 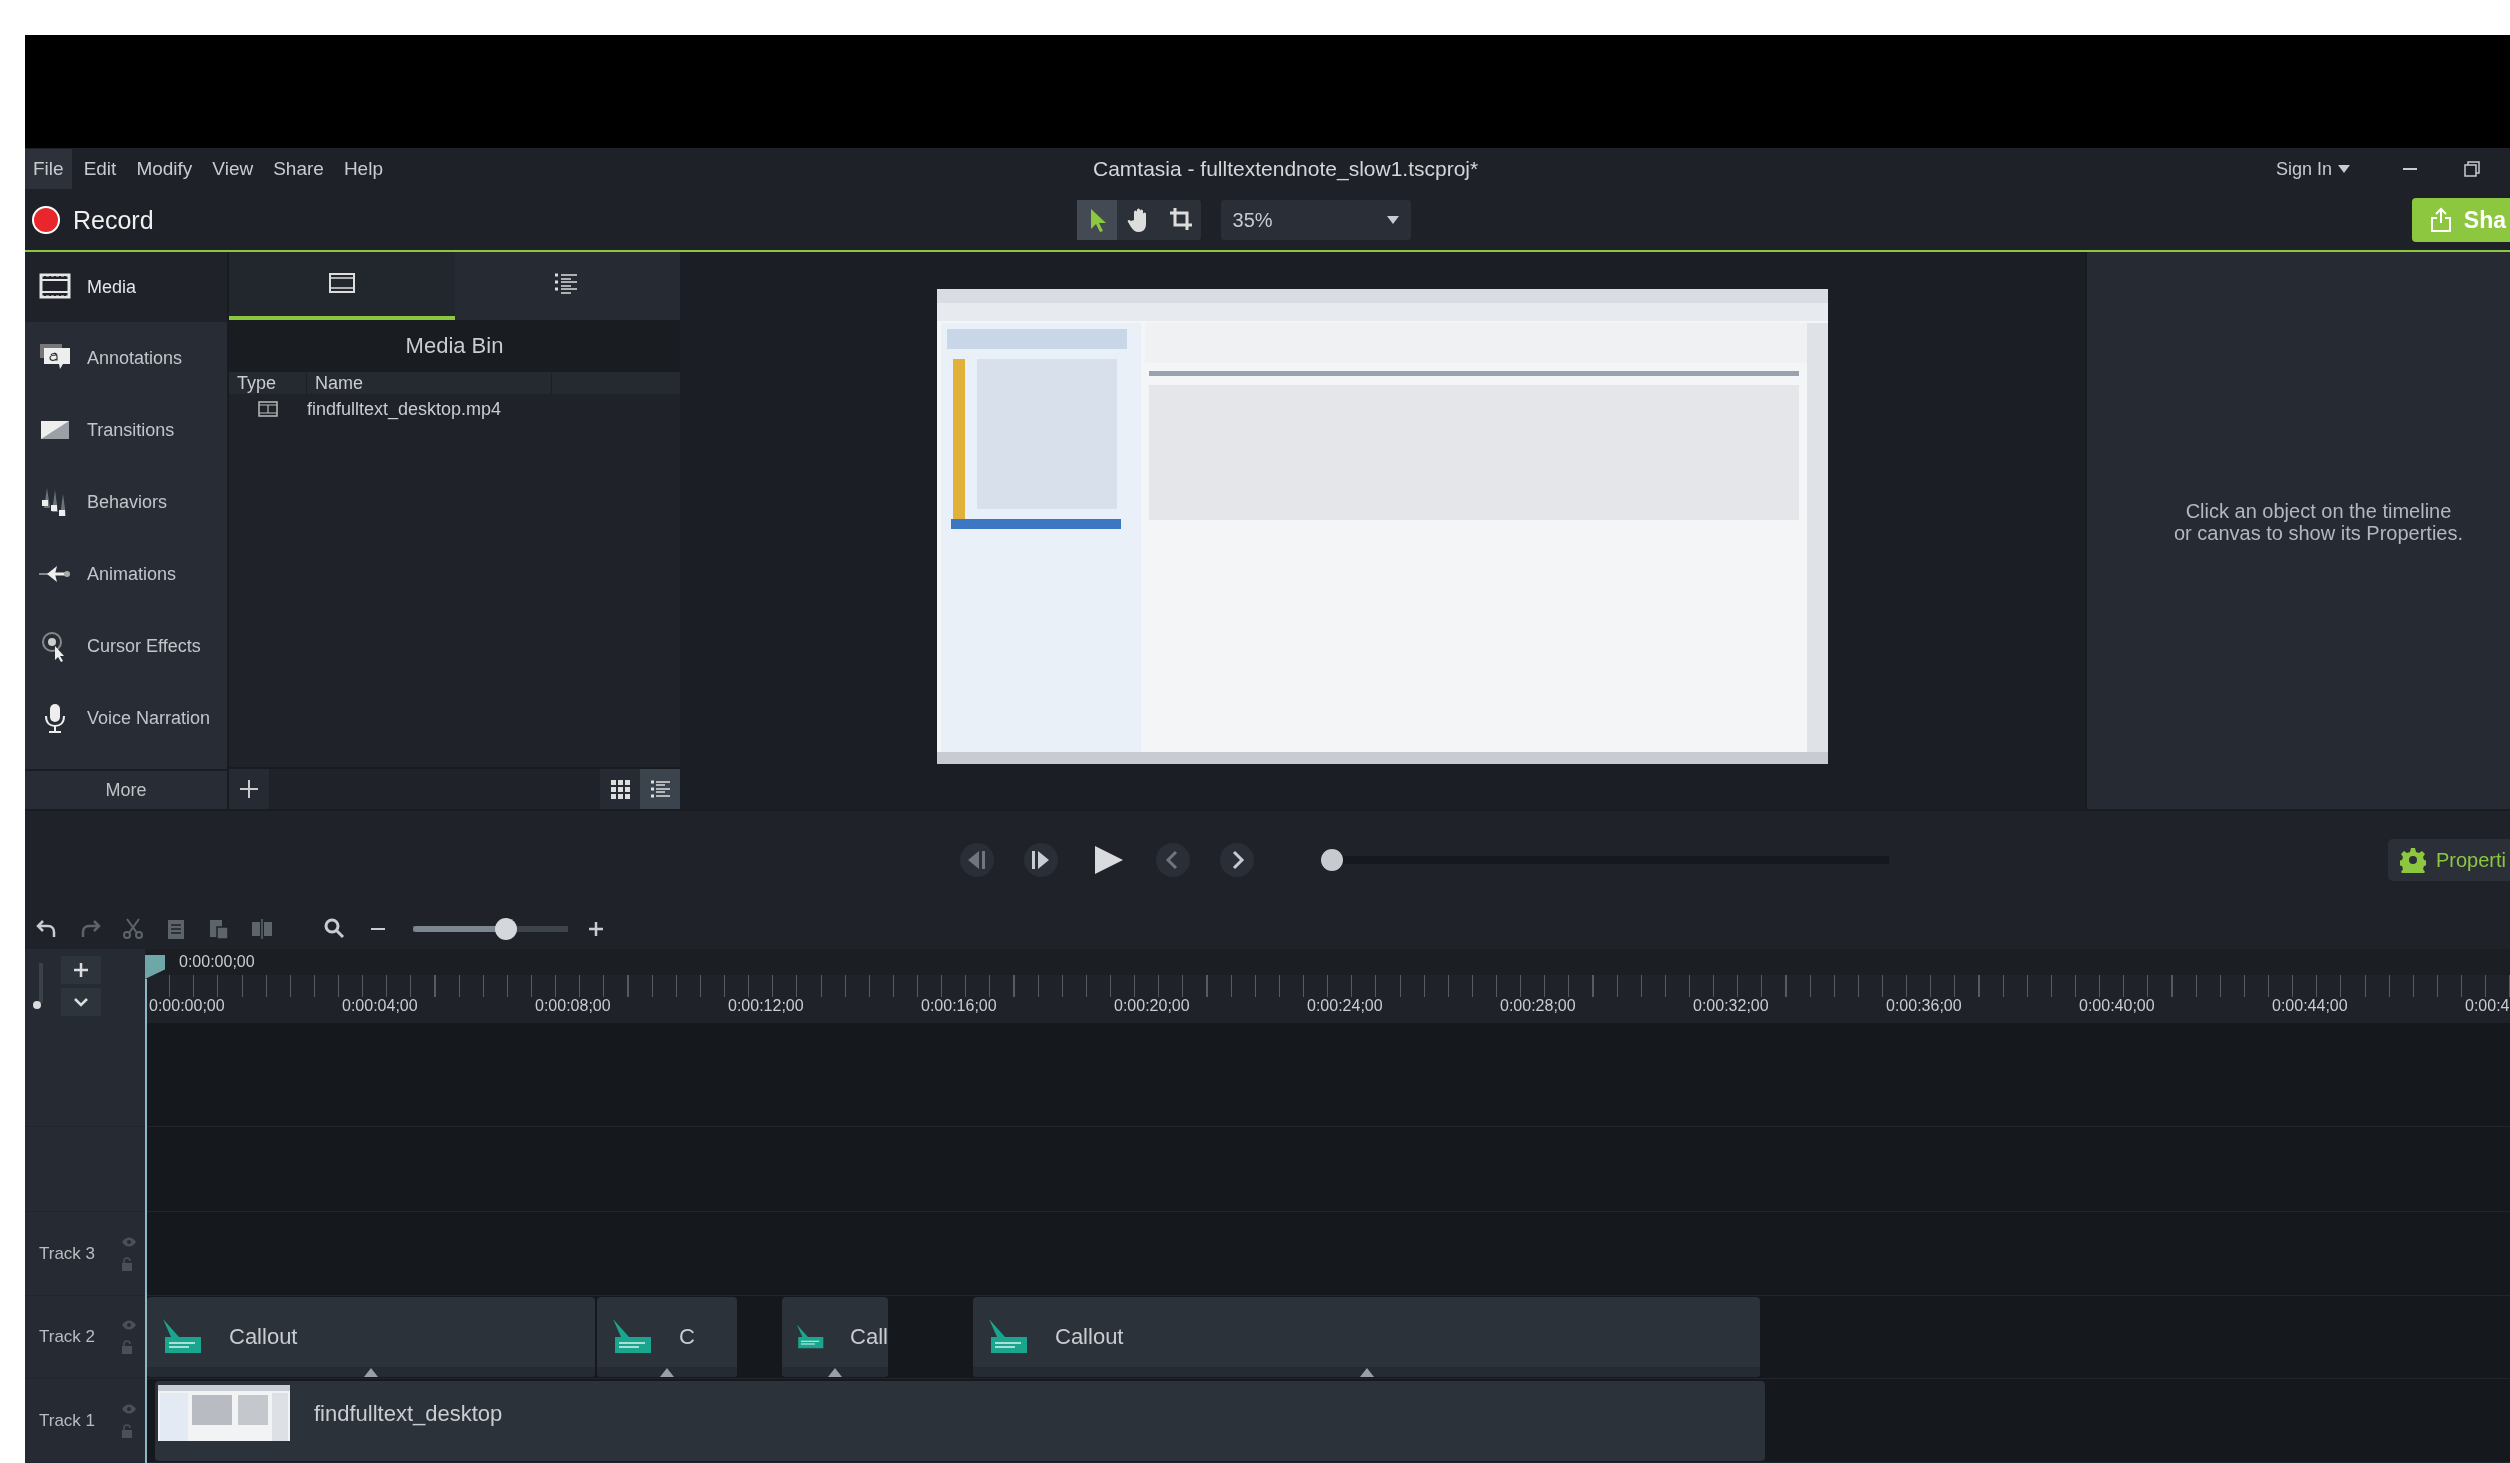 What do you see at coordinates (187, 1007) in the screenshot?
I see `time-label: 0:00:00;00` at bounding box center [187, 1007].